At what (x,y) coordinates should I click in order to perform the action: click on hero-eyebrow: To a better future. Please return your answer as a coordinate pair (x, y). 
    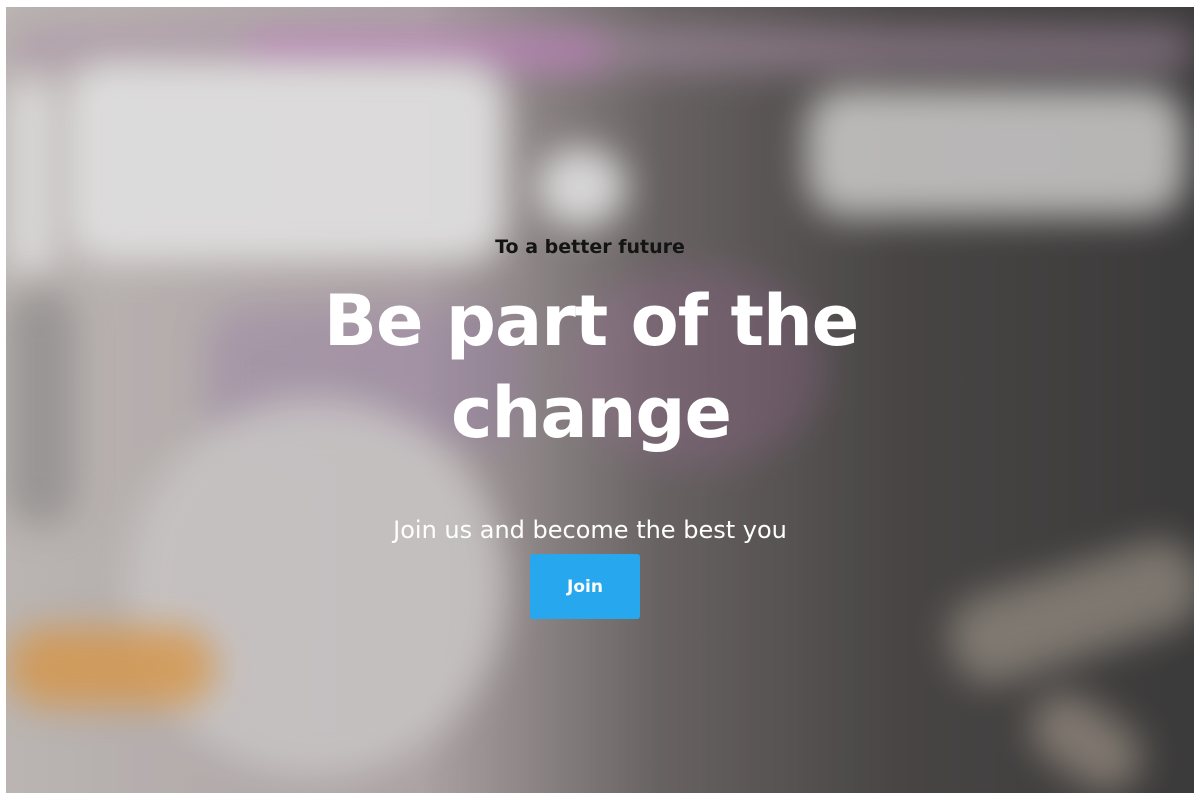
    Looking at the image, I should click on (590, 247).